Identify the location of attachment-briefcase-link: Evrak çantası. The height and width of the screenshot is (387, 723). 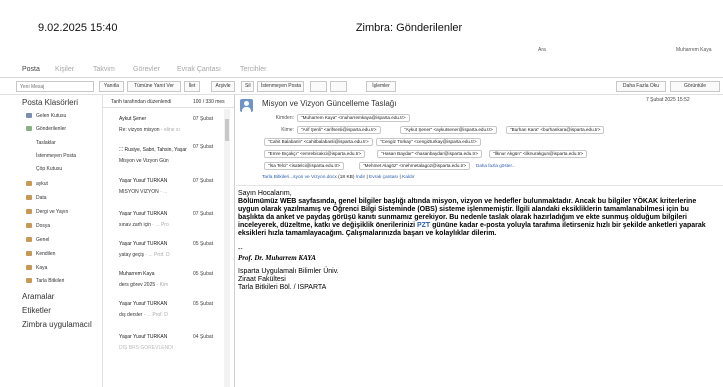
(383, 177).